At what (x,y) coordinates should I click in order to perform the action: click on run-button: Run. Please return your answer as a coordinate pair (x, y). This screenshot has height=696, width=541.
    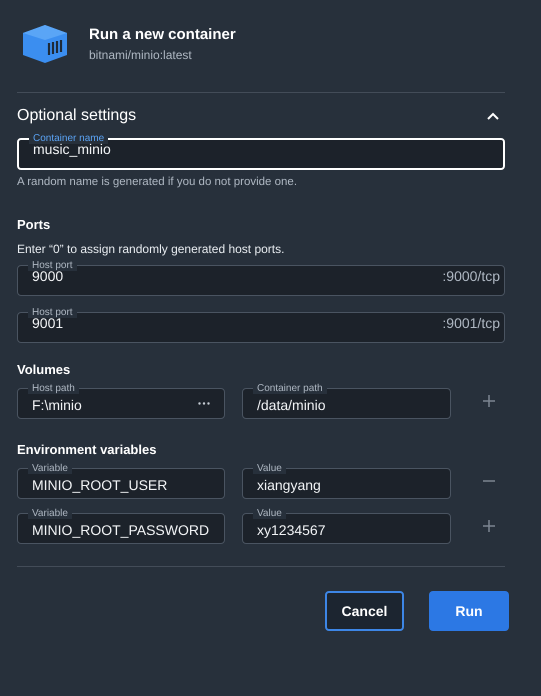
    Looking at the image, I should click on (469, 611).